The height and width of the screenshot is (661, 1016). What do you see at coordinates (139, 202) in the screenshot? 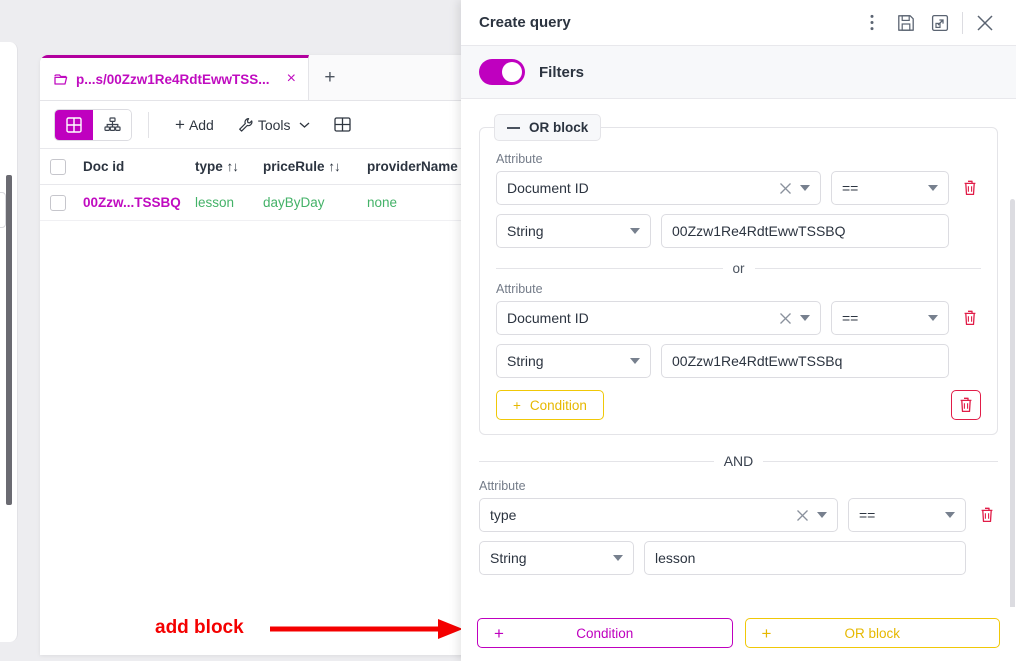
I see `cell-doc-id: 00Zzw...TSSBQ` at bounding box center [139, 202].